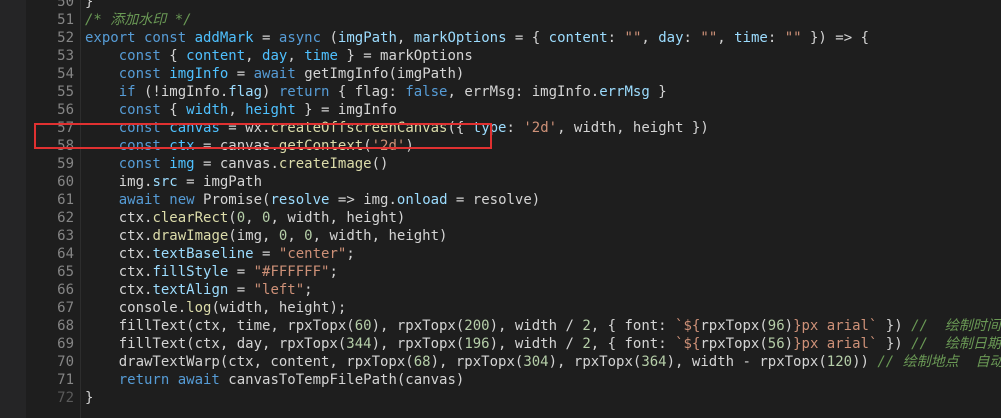 This screenshot has width=1001, height=418. Describe the element at coordinates (939, 362) in the screenshot. I see `code-token: // 绘制地点 自动换` at that location.